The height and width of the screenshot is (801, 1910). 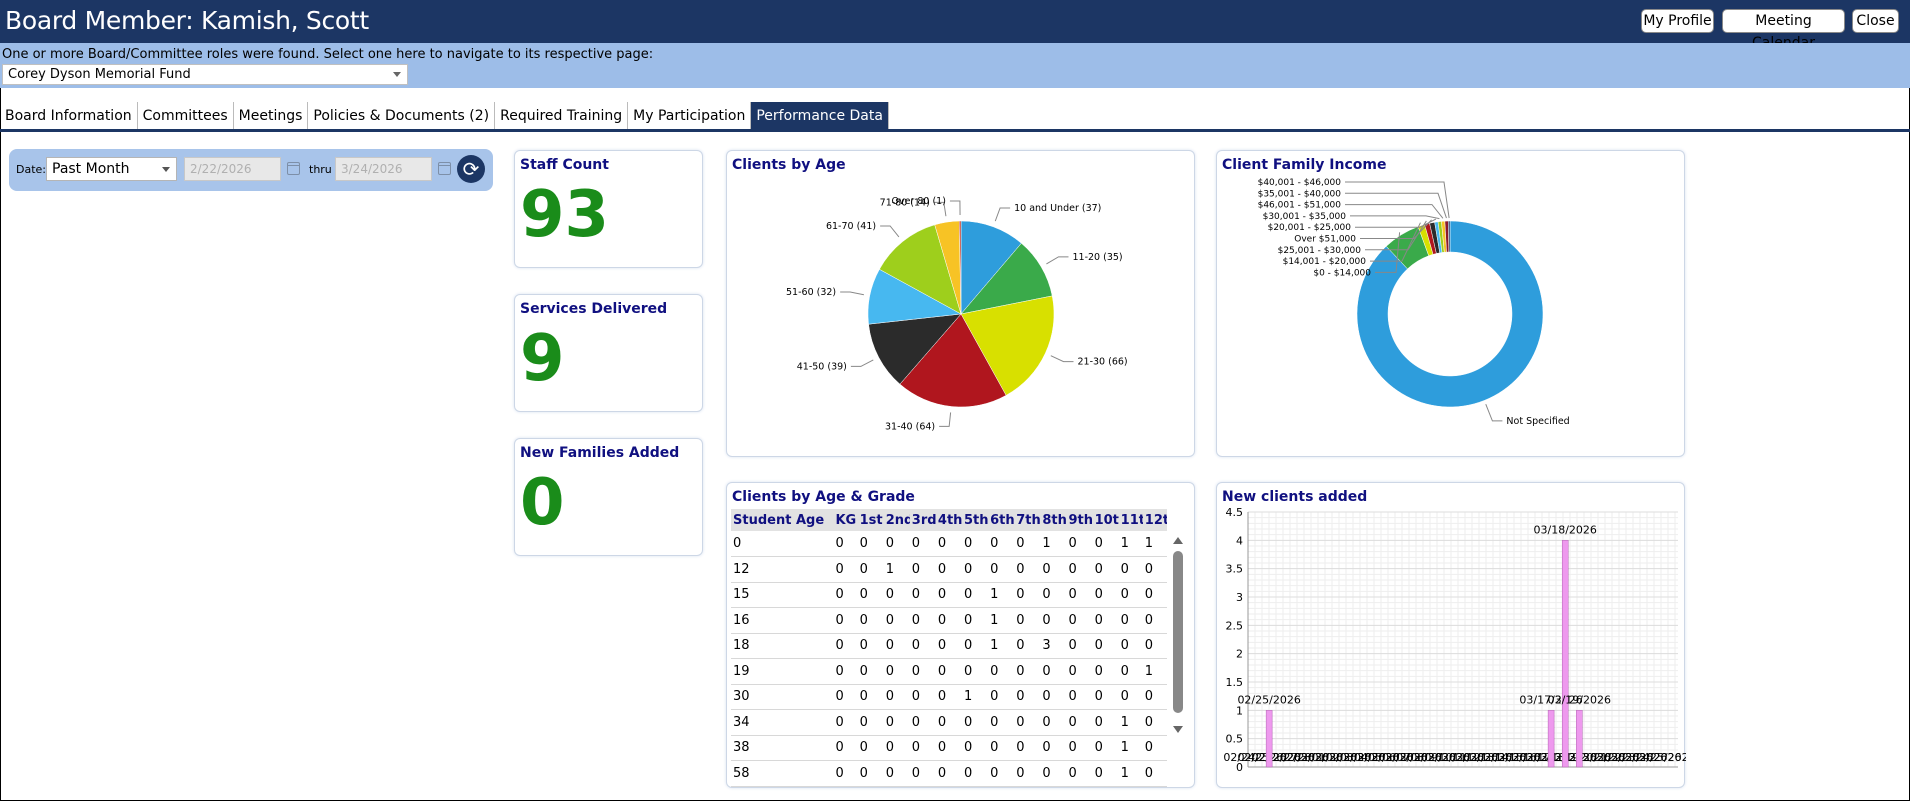 I want to click on card-title: Staff Count, so click(x=564, y=165).